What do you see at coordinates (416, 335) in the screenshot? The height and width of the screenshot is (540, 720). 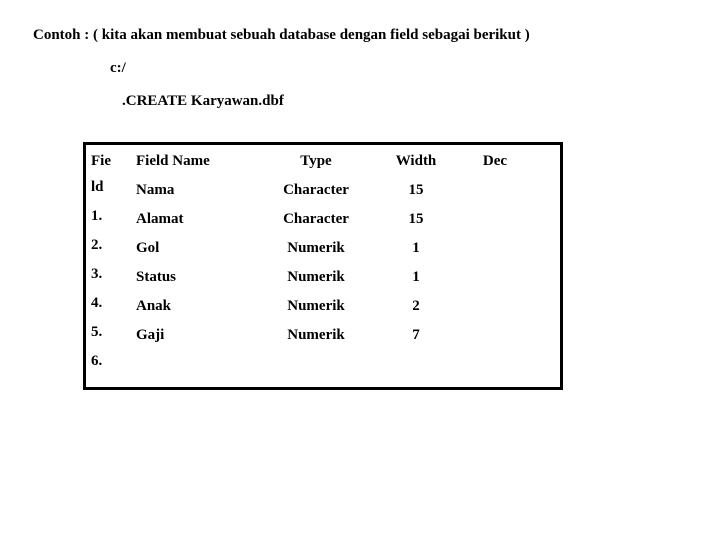 I see `row-width: 7` at bounding box center [416, 335].